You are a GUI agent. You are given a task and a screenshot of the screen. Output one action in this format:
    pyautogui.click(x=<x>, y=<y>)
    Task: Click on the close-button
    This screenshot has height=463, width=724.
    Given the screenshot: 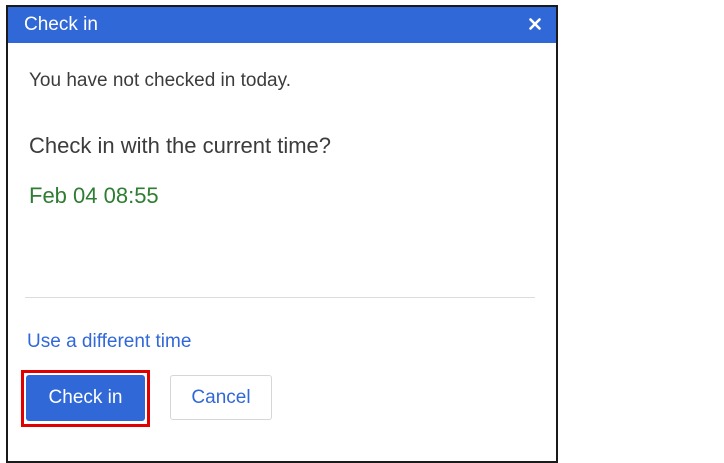 What is the action you would take?
    pyautogui.click(x=535, y=24)
    